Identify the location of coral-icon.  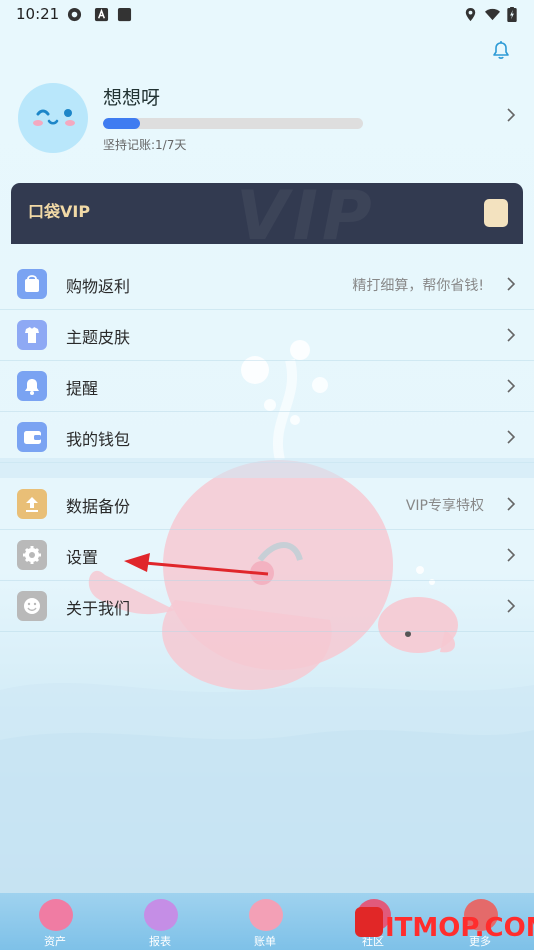
(161, 915).